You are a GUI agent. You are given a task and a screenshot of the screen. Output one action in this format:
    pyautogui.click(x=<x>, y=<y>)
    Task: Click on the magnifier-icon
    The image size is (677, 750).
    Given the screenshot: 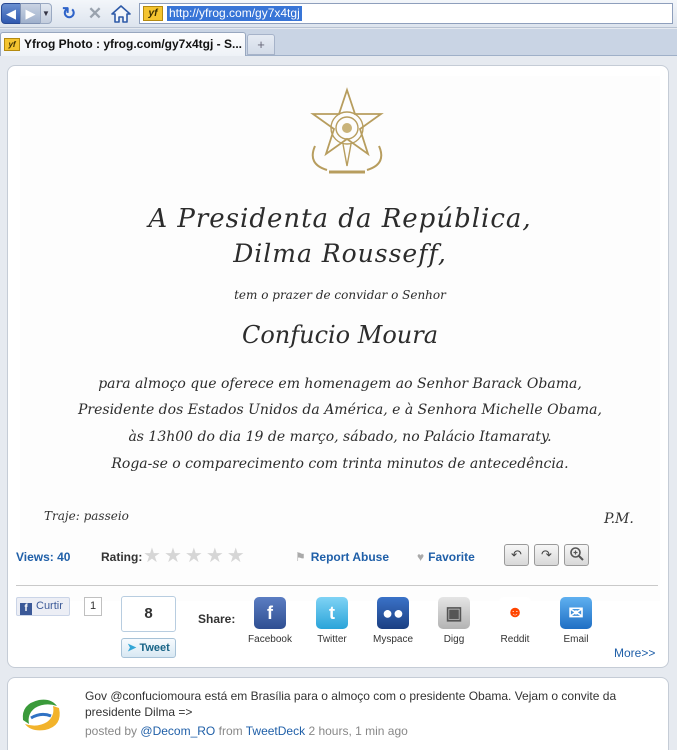 What is the action you would take?
    pyautogui.click(x=576, y=554)
    